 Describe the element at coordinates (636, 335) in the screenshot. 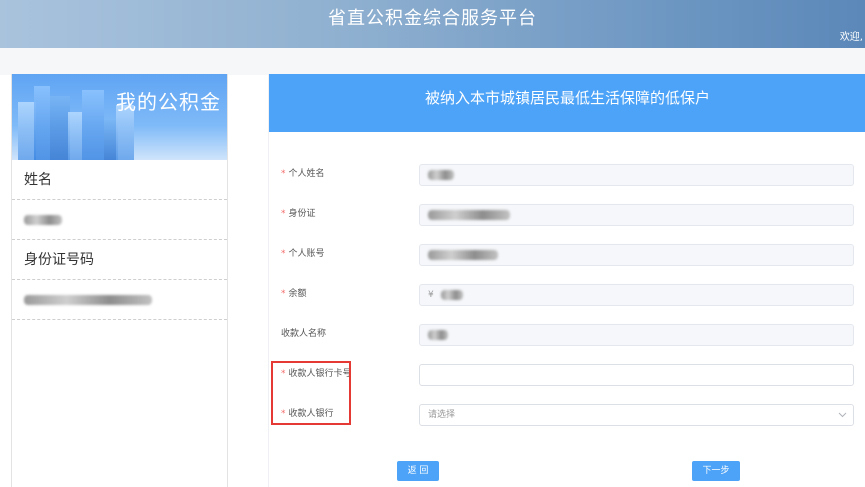

I see `payee-name-field` at that location.